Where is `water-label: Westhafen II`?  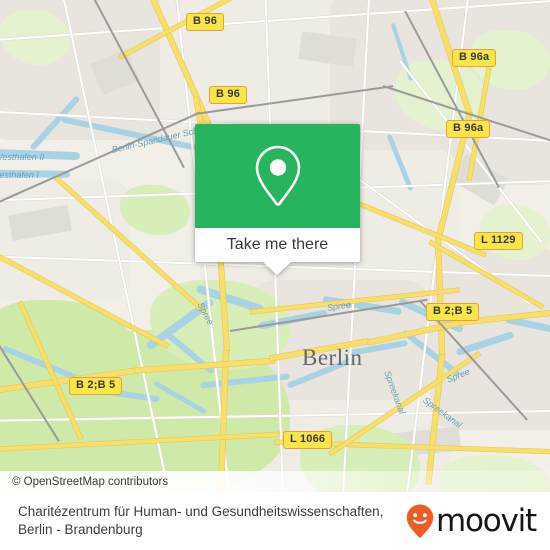
water-label: Westhafen II is located at coordinates (22, 157).